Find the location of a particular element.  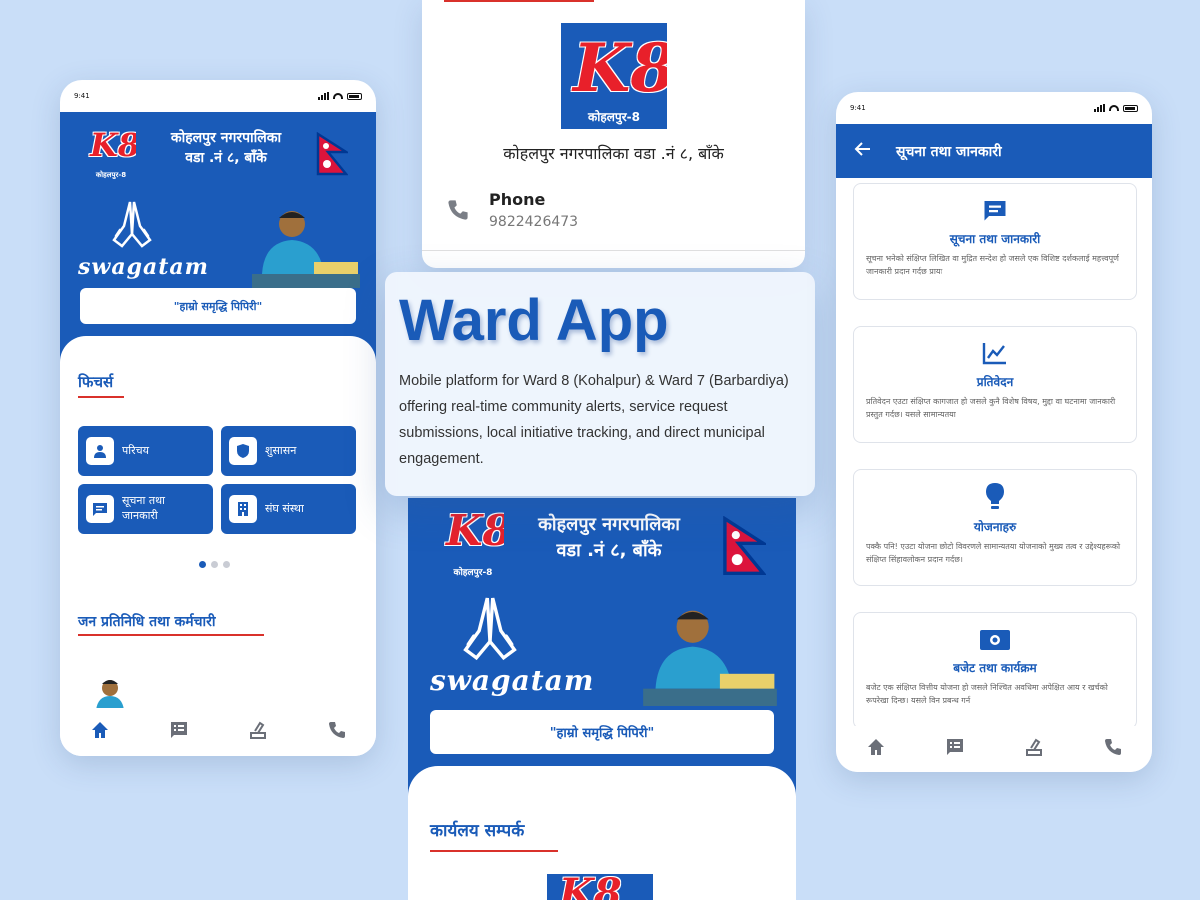

card-title: प्रतिवेदन is located at coordinates (995, 382).